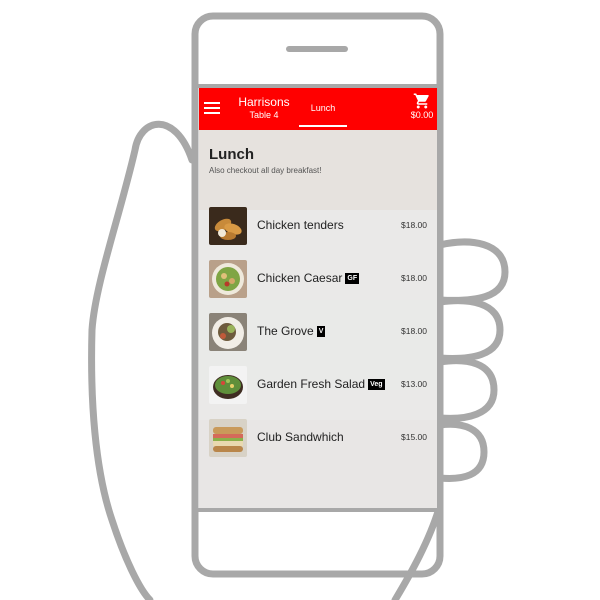  I want to click on phone-earpiece, so click(317, 49).